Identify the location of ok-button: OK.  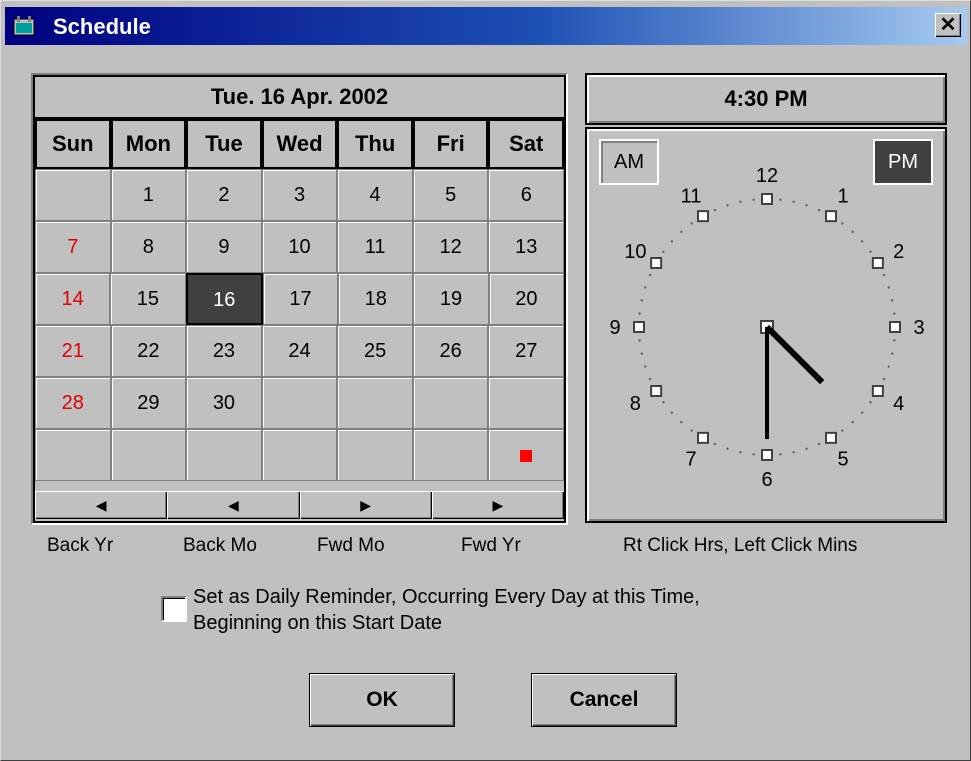
(382, 700).